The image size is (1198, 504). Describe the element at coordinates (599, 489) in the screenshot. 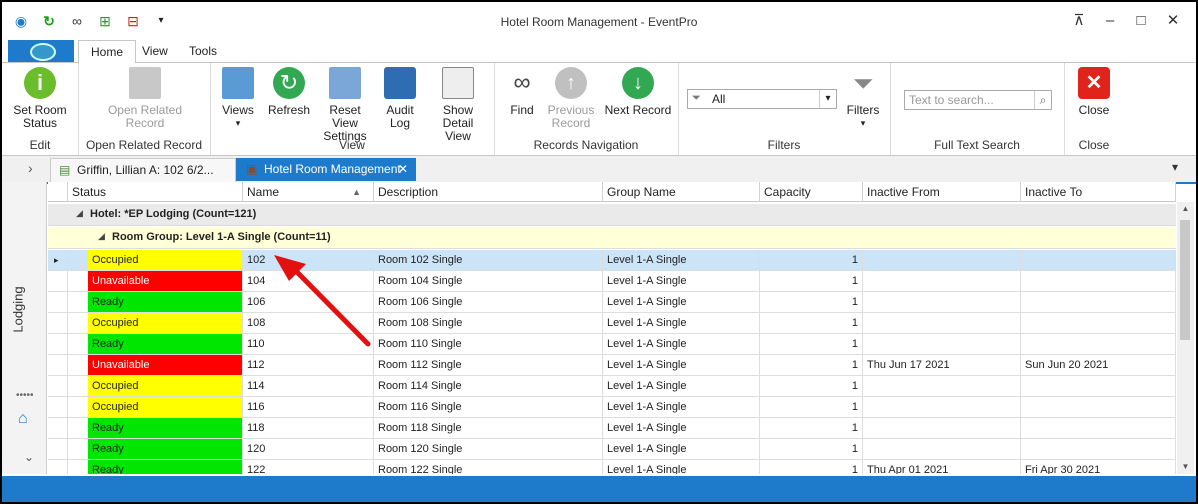

I see `status-bar` at that location.